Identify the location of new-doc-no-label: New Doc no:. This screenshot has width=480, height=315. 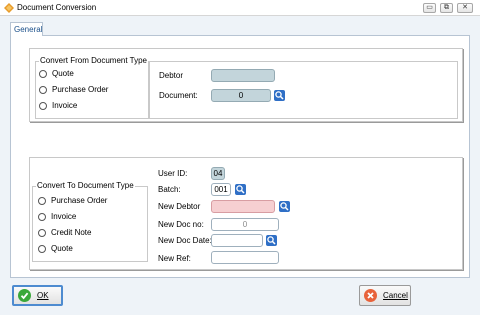
(181, 224).